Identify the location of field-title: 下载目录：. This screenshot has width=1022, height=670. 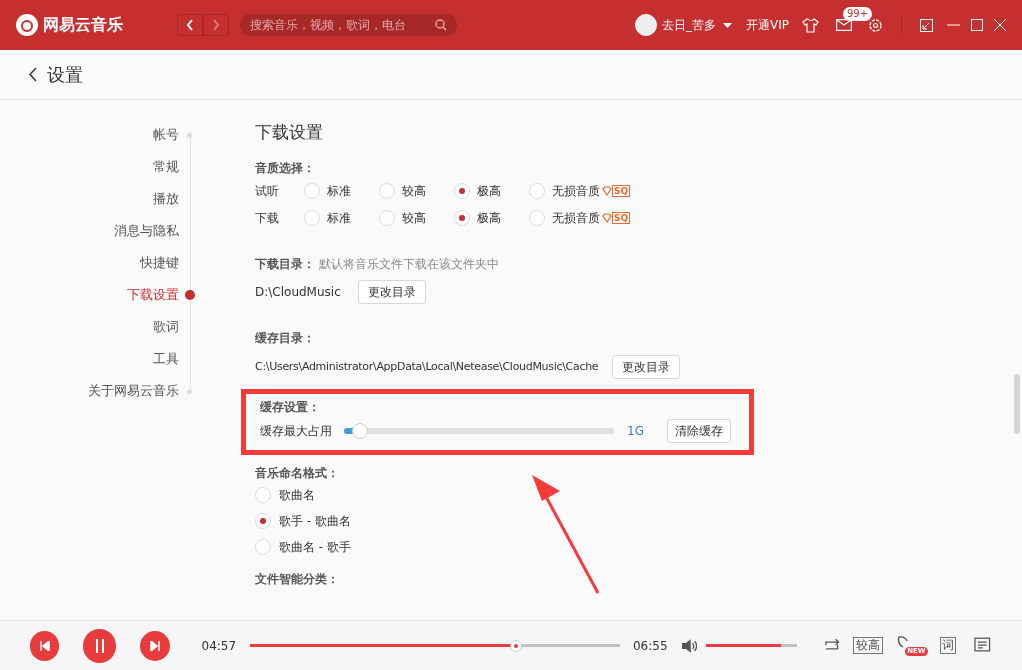
(285, 264).